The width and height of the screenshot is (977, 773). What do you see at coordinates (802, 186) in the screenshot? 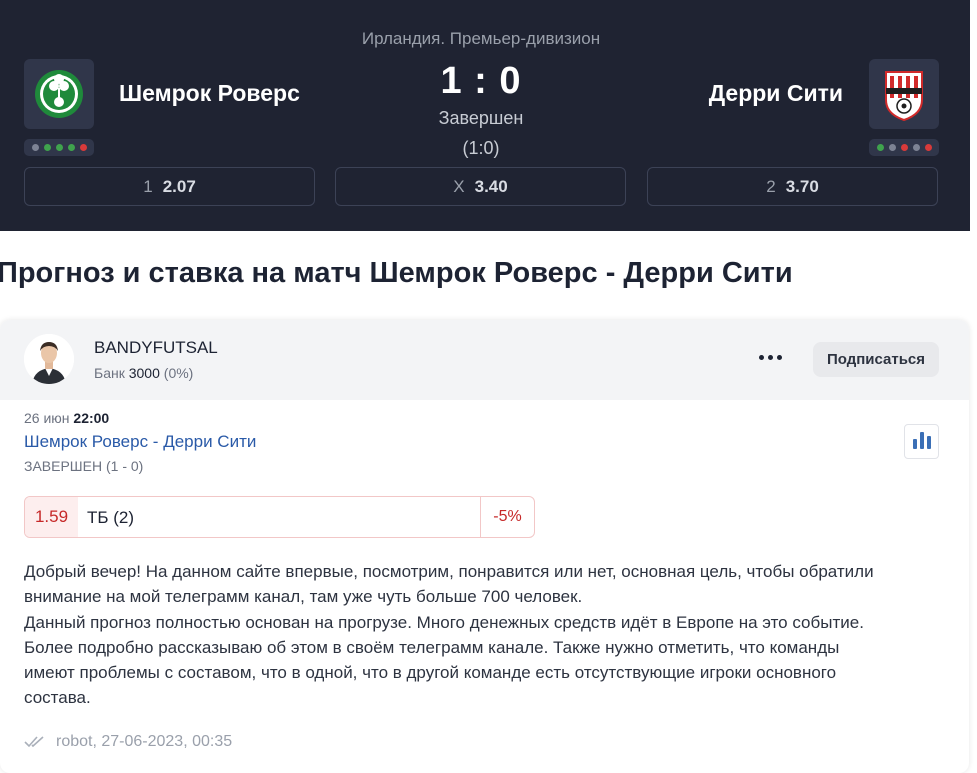
I see `odd-value: 3.70` at bounding box center [802, 186].